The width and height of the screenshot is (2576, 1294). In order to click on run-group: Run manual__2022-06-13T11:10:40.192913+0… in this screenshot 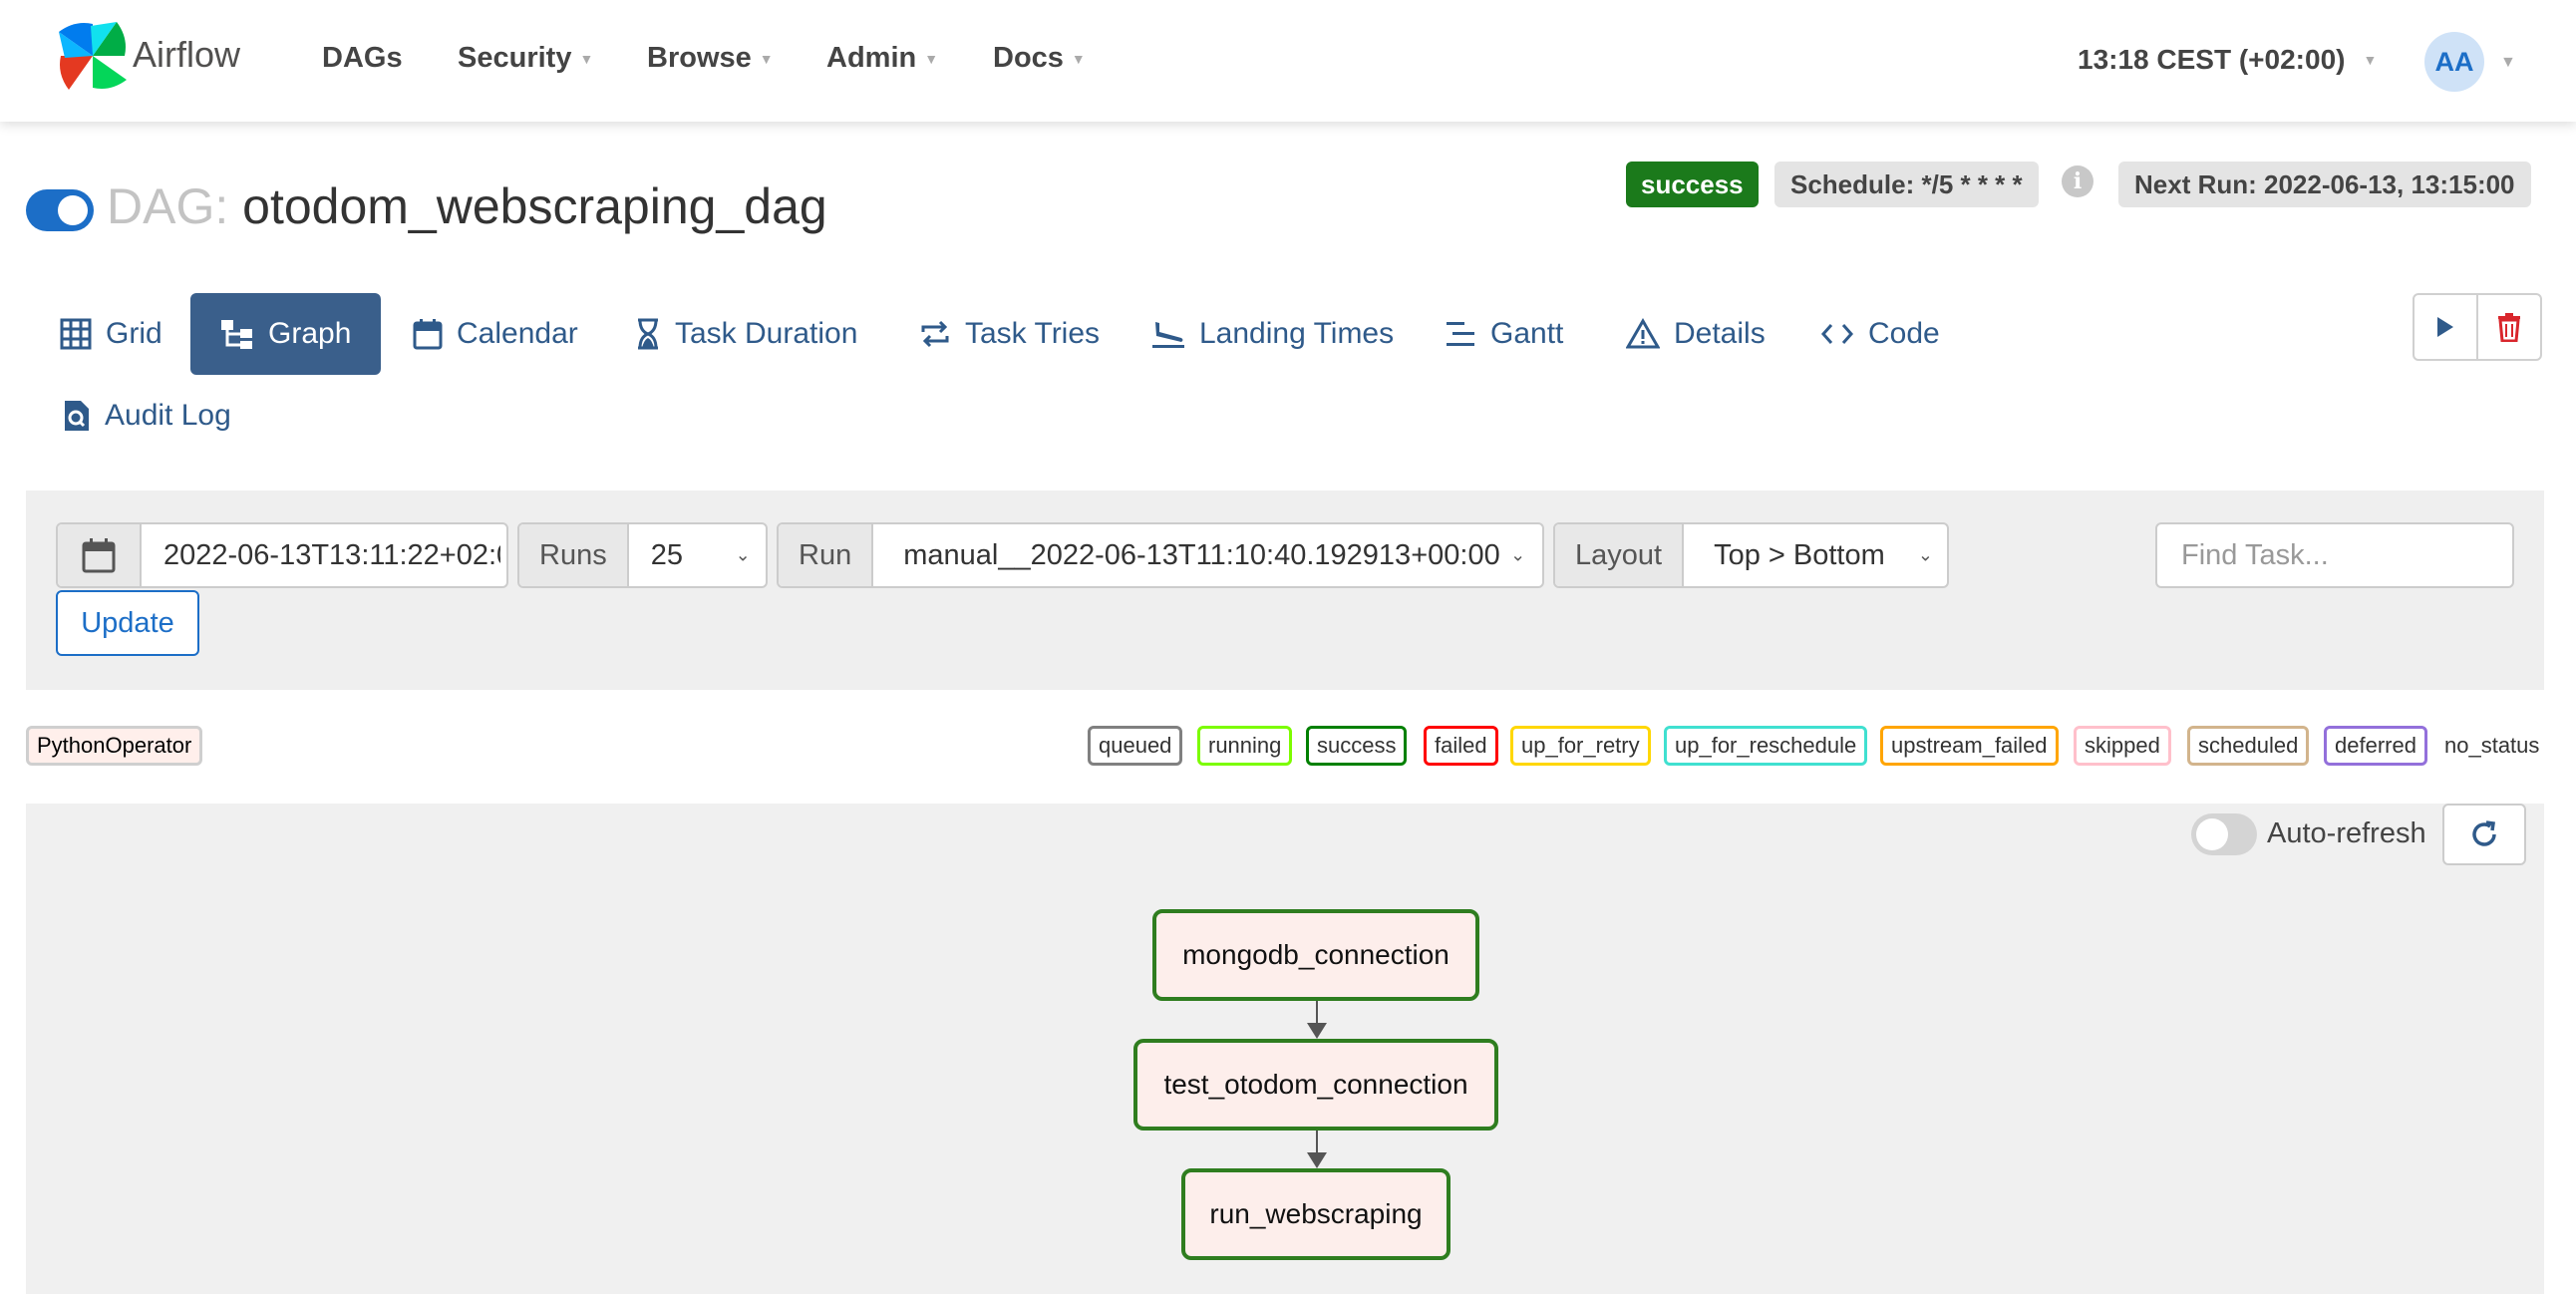, I will do `click(1160, 555)`.